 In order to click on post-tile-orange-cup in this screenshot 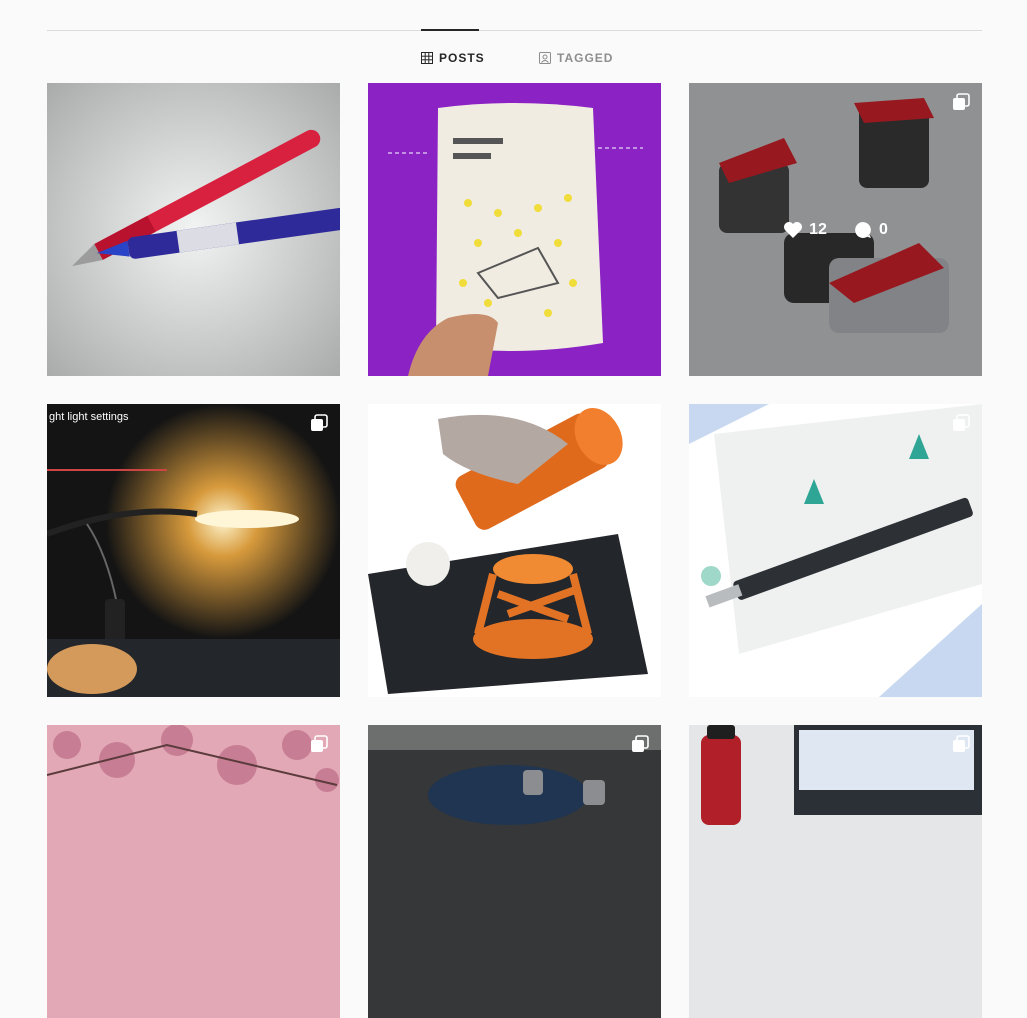, I will do `click(514, 550)`.